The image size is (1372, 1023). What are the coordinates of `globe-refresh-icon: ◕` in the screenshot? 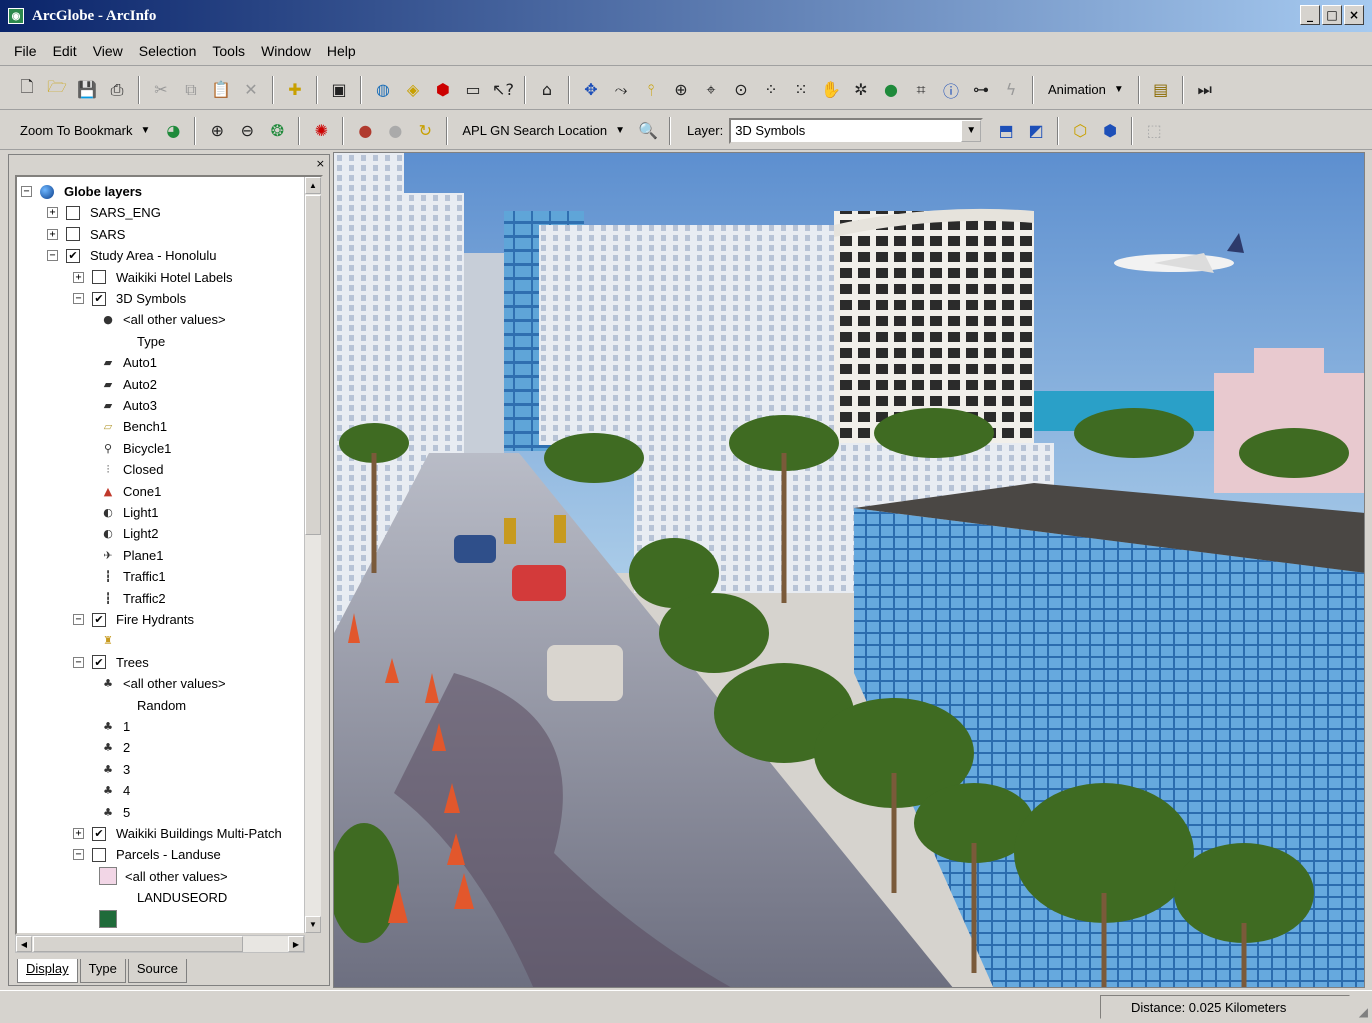 It's located at (173, 131).